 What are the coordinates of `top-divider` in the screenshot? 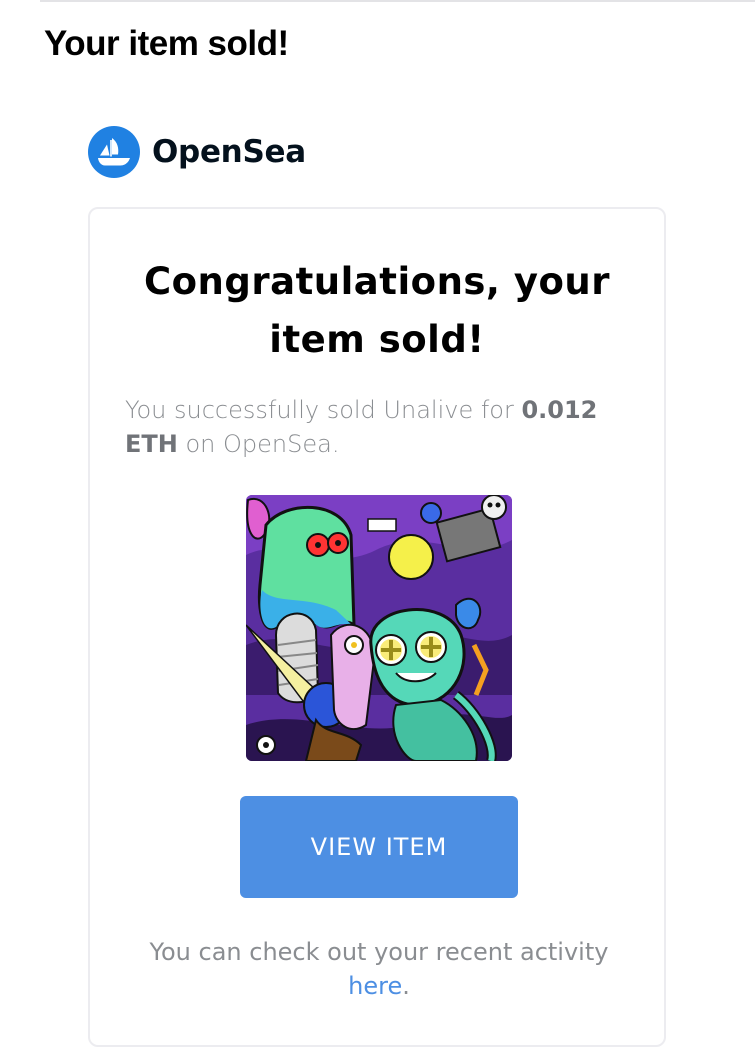 It's located at (397, 1).